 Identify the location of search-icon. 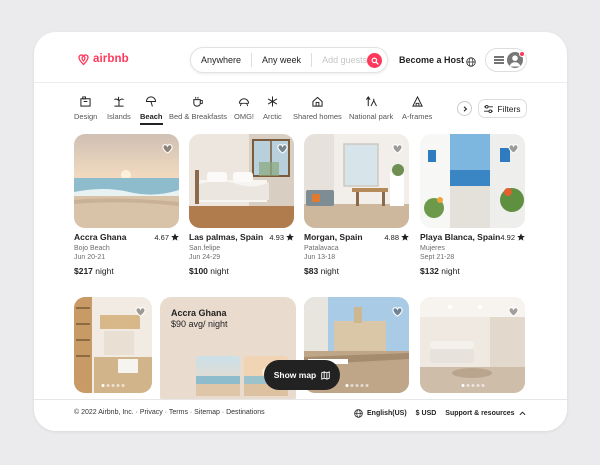
(375, 61).